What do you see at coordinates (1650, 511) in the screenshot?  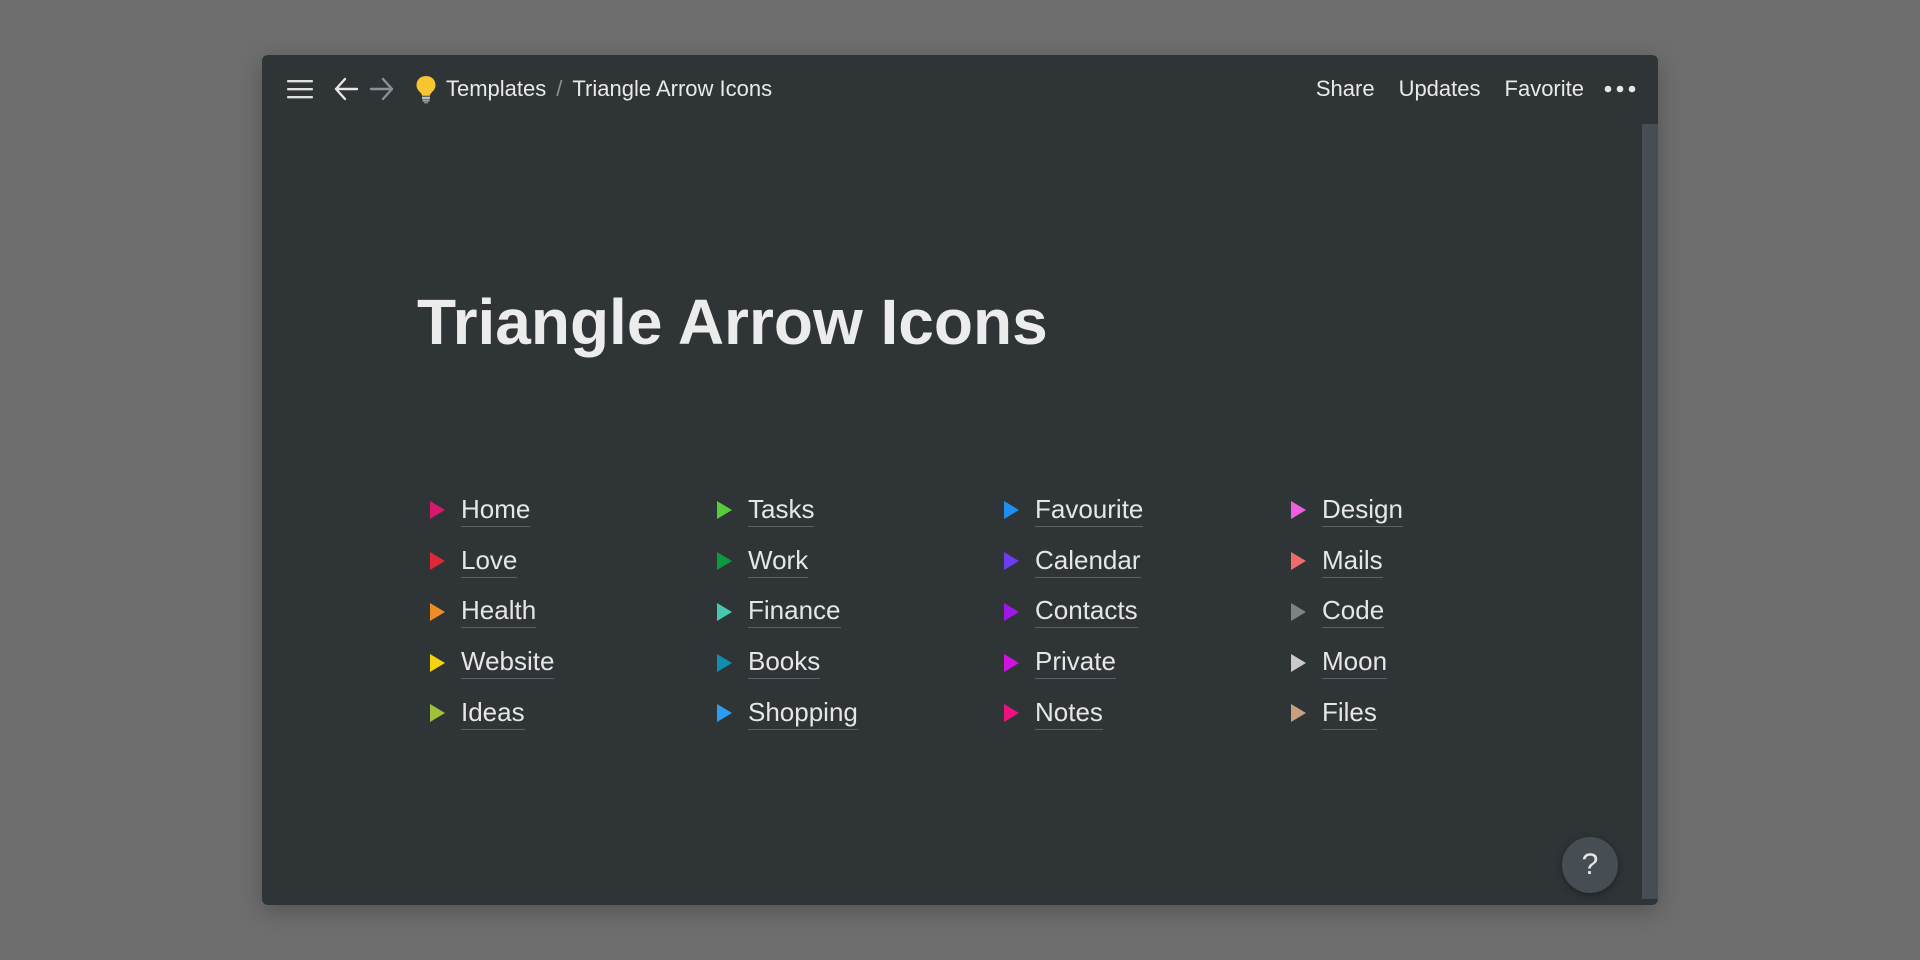 I see `scrollbar-thumb` at bounding box center [1650, 511].